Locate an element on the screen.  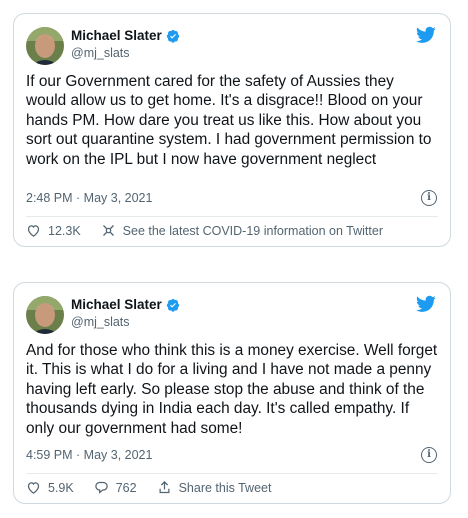
covid-info-icon is located at coordinates (108, 230).